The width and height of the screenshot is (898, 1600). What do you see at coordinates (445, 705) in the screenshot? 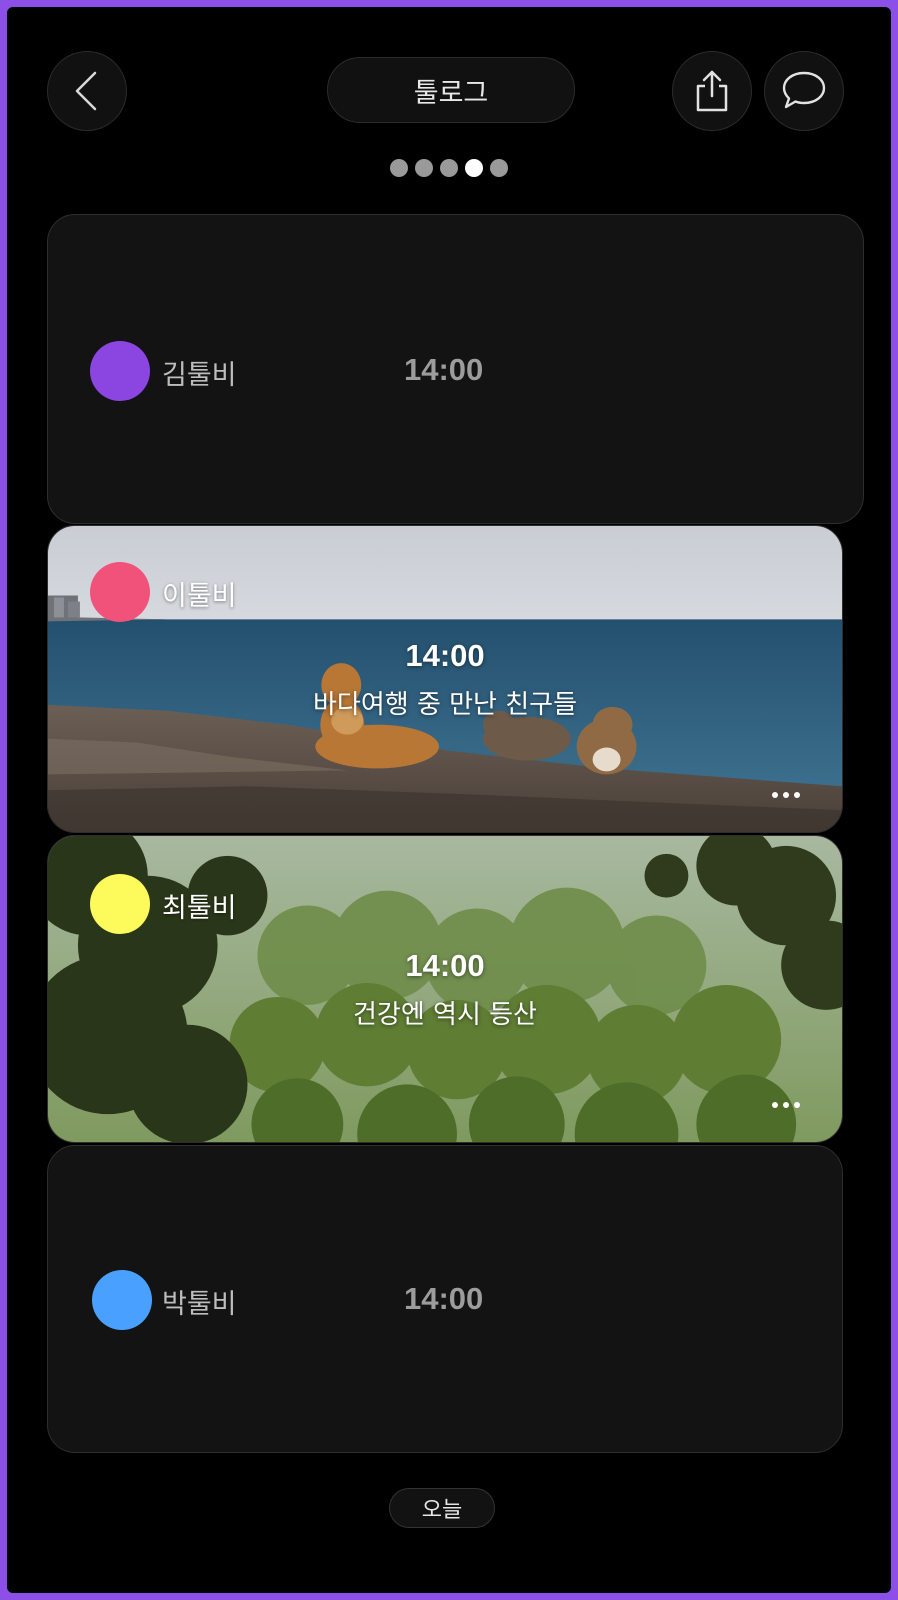
I see `log-caption: 바다여행 중 만난 친구들` at bounding box center [445, 705].